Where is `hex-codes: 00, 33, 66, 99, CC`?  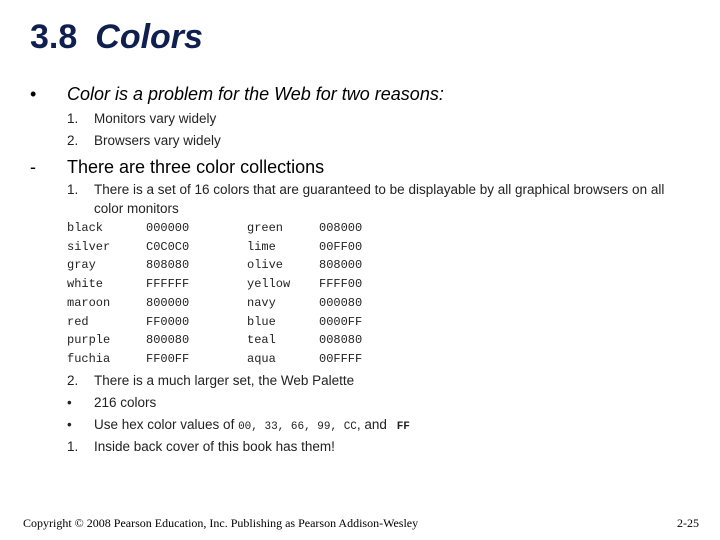 hex-codes: 00, 33, 66, 99, CC is located at coordinates (297, 427).